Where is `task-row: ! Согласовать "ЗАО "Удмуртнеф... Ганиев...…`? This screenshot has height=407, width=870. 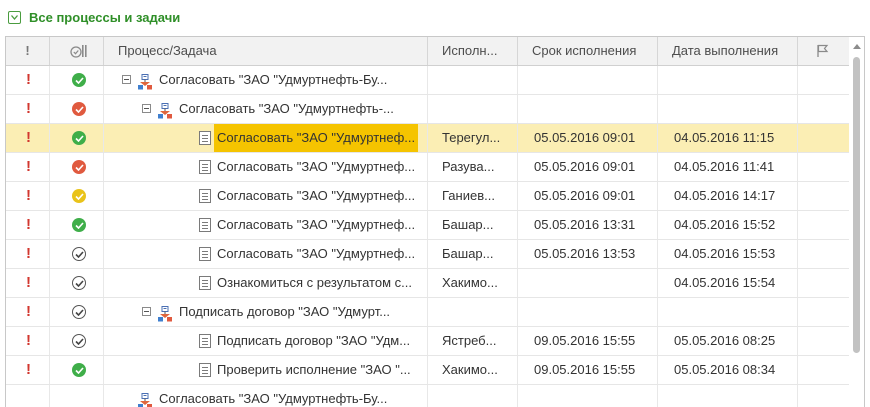 task-row: ! Согласовать "ЗАО "Удмуртнеф... Ганиев...… is located at coordinates (427, 196).